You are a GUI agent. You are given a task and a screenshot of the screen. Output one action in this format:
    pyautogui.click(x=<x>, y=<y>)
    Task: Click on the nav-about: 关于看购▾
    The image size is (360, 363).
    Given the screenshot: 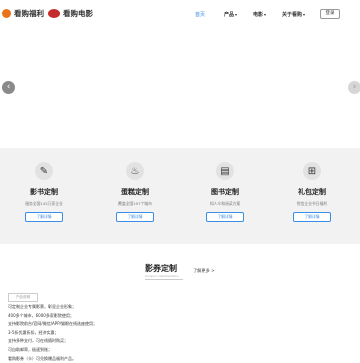 What is the action you would take?
    pyautogui.click(x=293, y=14)
    